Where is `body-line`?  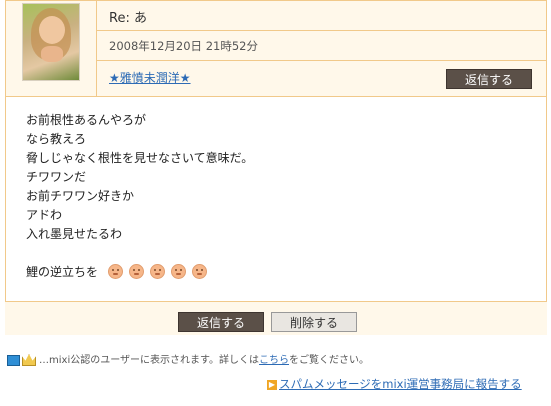
body-line is located at coordinates (139, 253).